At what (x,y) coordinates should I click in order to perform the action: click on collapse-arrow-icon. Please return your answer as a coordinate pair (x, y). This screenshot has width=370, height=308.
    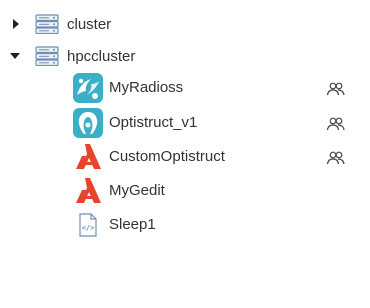
    Looking at the image, I should click on (15, 56).